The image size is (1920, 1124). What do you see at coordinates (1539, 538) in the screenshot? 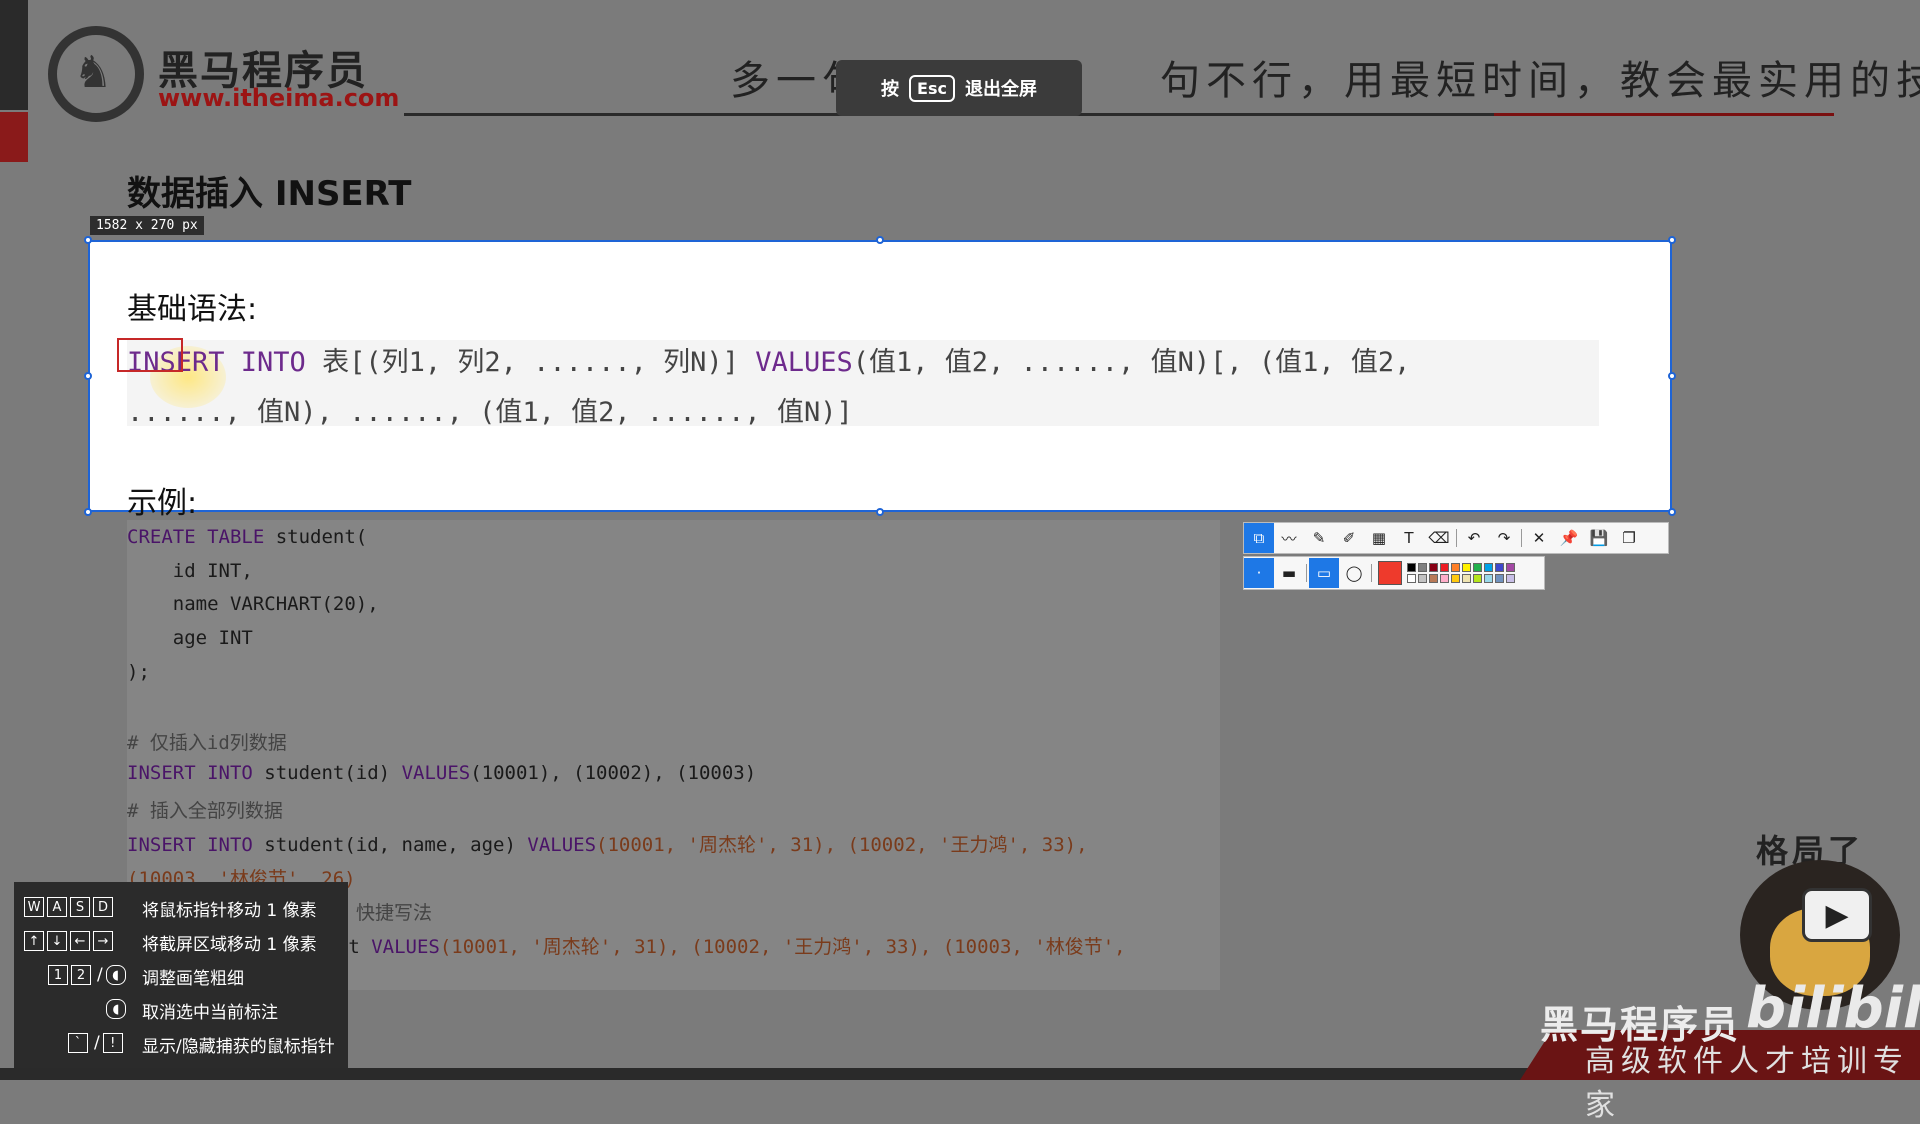
I see `close-icon: ✕` at bounding box center [1539, 538].